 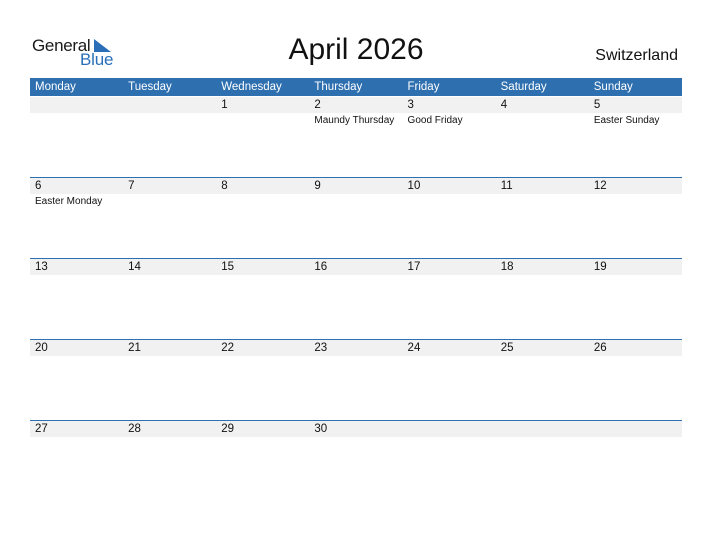 I want to click on day-cell: 2 Maundy Thursday, so click(x=355, y=137).